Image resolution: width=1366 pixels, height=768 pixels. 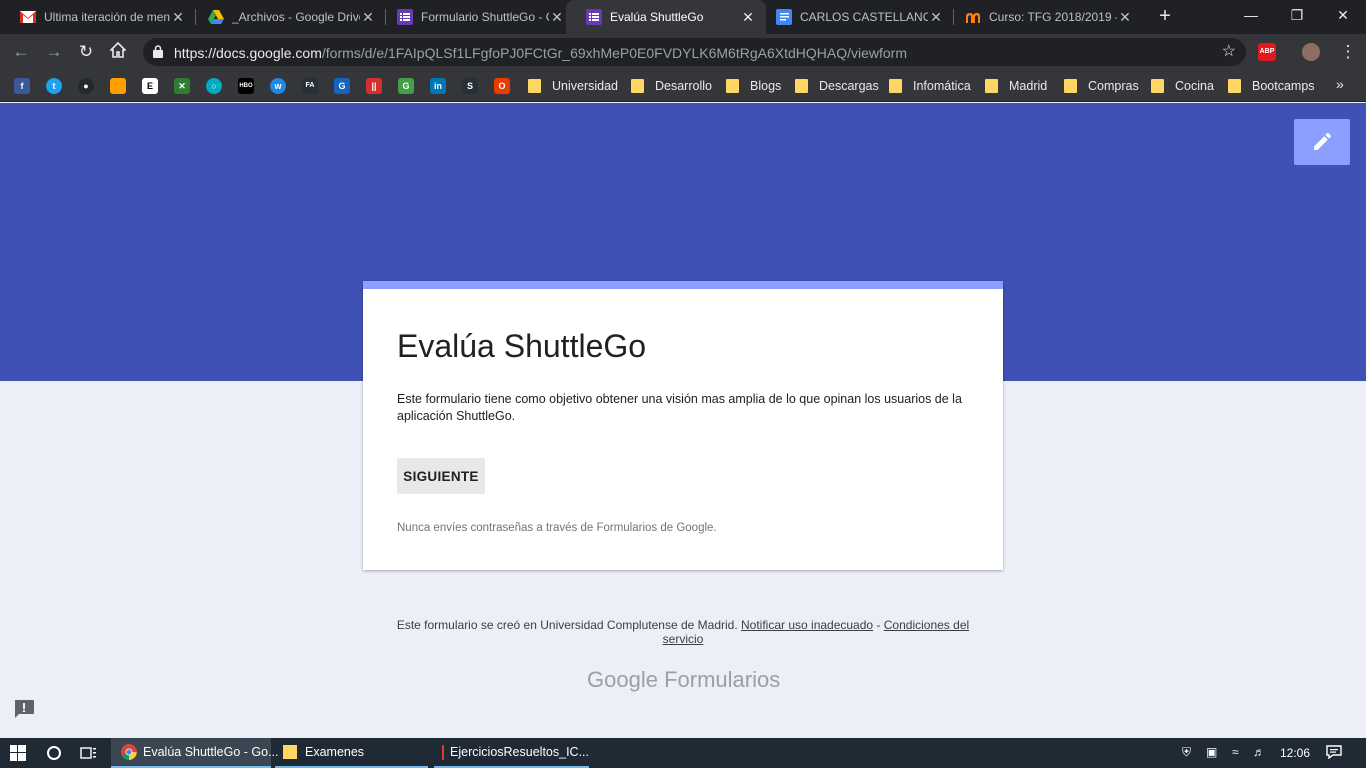 What do you see at coordinates (54, 86) in the screenshot?
I see `twitter-icon: t` at bounding box center [54, 86].